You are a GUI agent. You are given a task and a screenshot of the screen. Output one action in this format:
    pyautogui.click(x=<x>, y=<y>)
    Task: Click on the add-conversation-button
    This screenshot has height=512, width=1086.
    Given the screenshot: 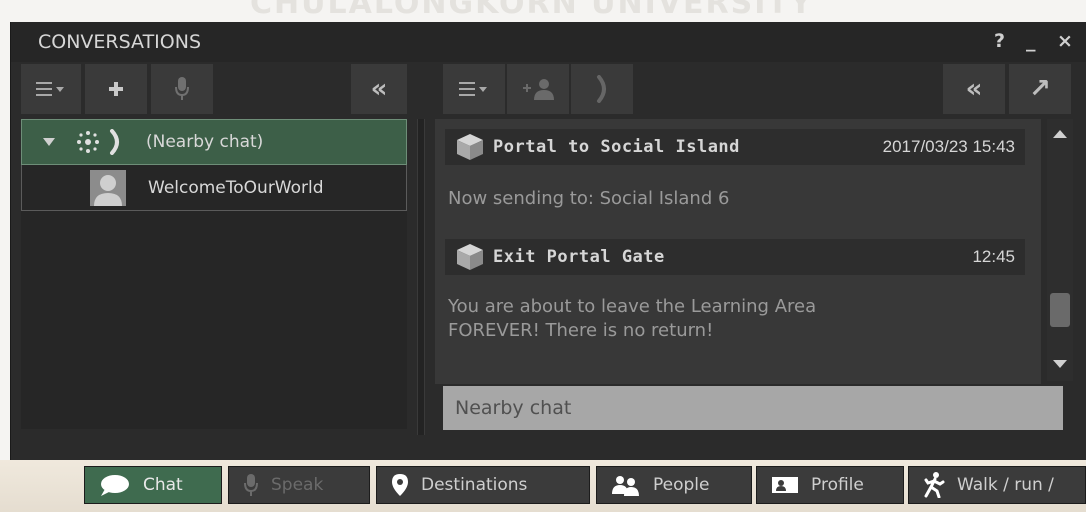 What is the action you would take?
    pyautogui.click(x=116, y=89)
    